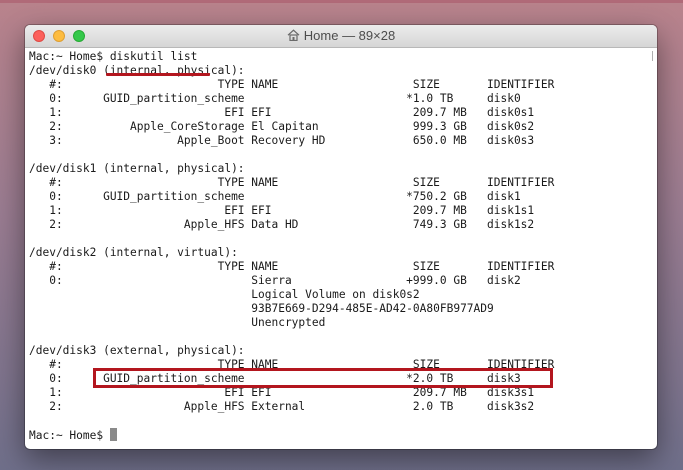 The height and width of the screenshot is (470, 683). What do you see at coordinates (275, 280) in the screenshot?
I see `terminal-line: 0: Sierra +999.0 GB disk2` at bounding box center [275, 280].